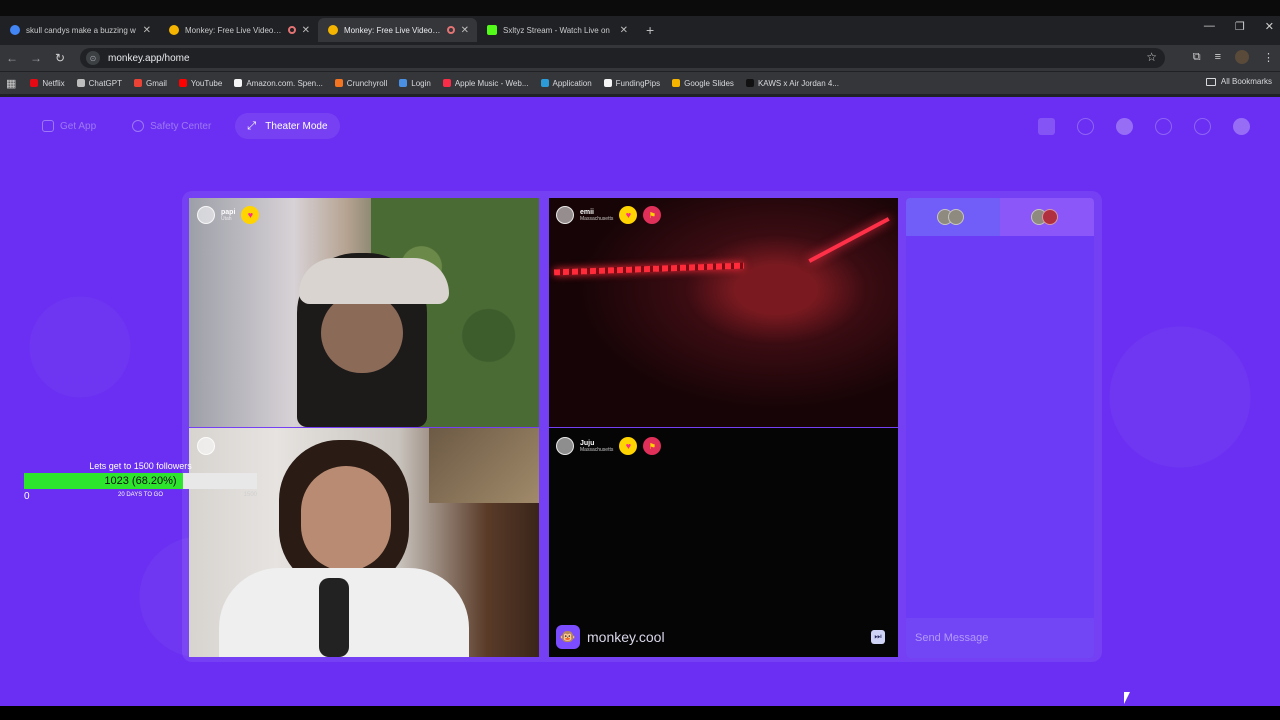  I want to click on chat-panel: Send Message, so click(1000, 428).